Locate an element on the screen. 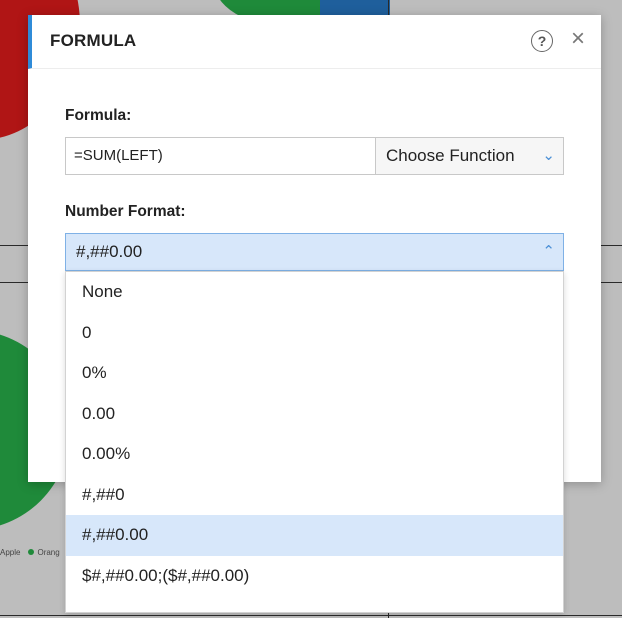  dialog-header: FORMULA ? × is located at coordinates (314, 42).